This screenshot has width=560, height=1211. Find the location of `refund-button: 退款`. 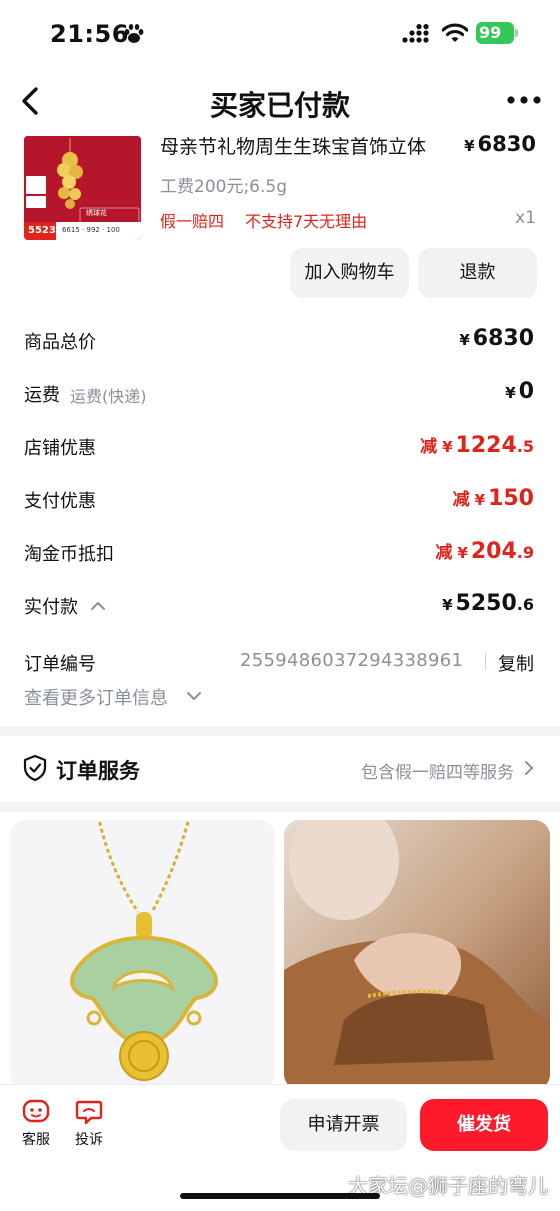

refund-button: 退款 is located at coordinates (477, 273).